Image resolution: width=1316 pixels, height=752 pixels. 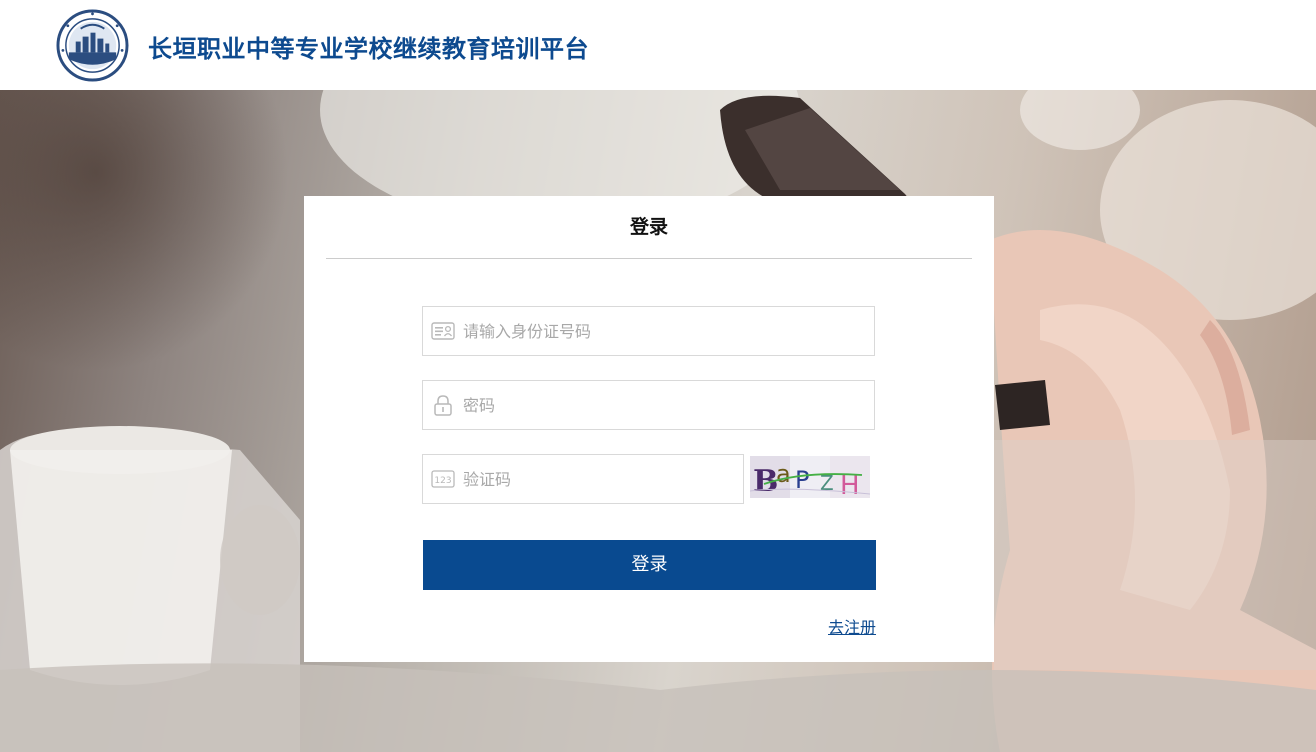 I want to click on login-button: 登录, so click(x=649, y=565).